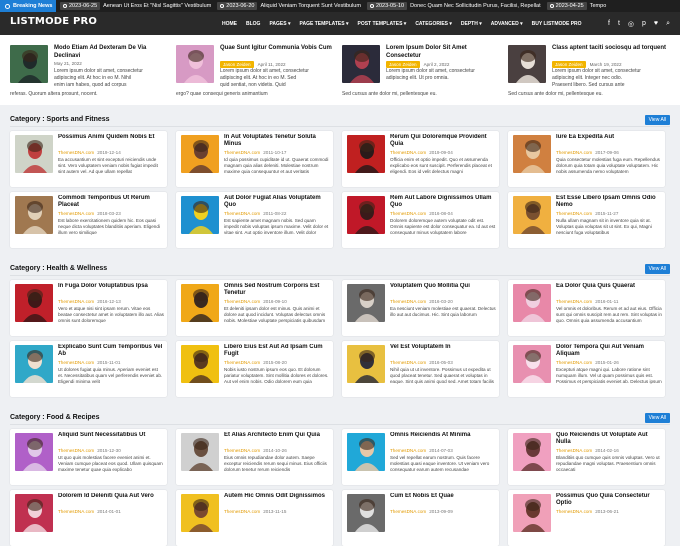 The image size is (680, 546). What do you see at coordinates (229, 24) in the screenshot?
I see `menu-item-0: HOME` at bounding box center [229, 24].